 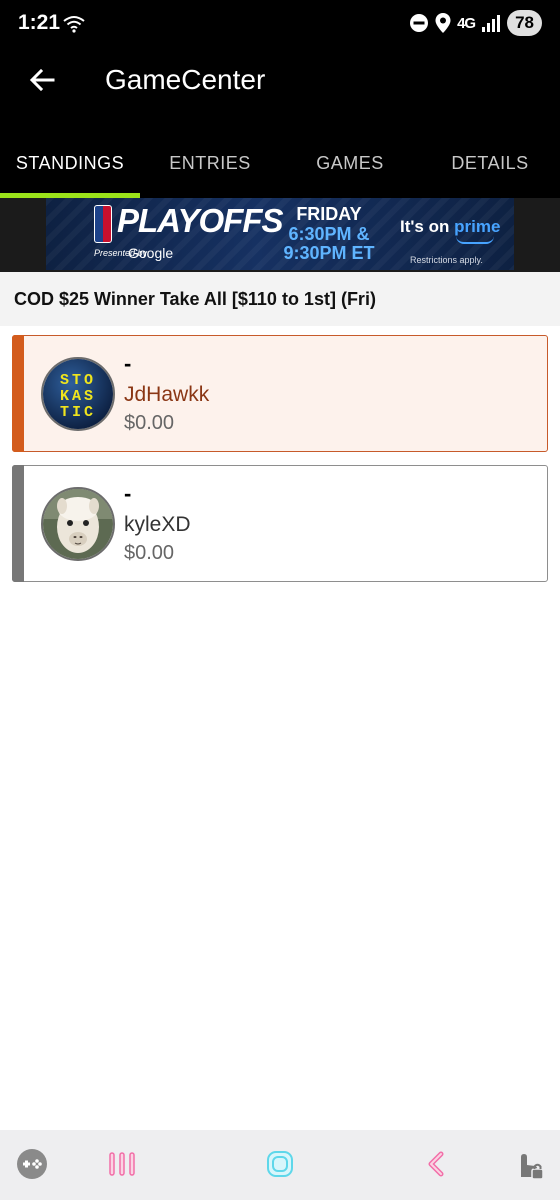 I want to click on avatar-text-2: KAS, so click(x=78, y=396).